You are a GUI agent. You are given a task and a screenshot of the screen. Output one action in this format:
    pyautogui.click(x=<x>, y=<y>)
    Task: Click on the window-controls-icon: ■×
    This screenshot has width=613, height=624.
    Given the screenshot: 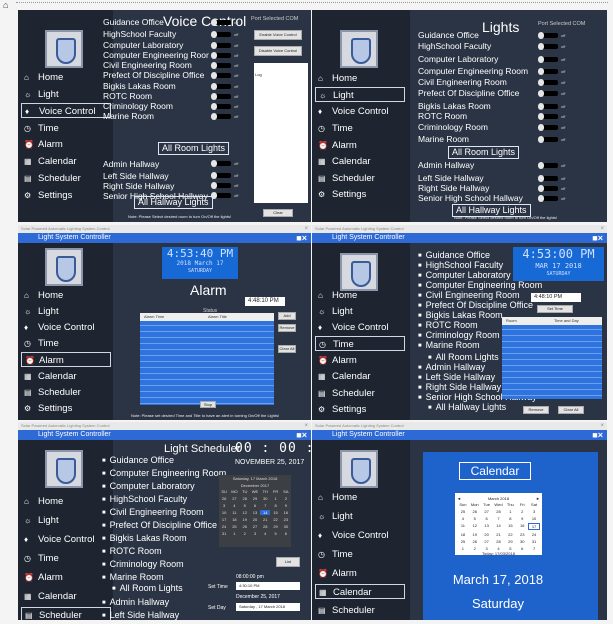 What is the action you would take?
    pyautogui.click(x=597, y=238)
    